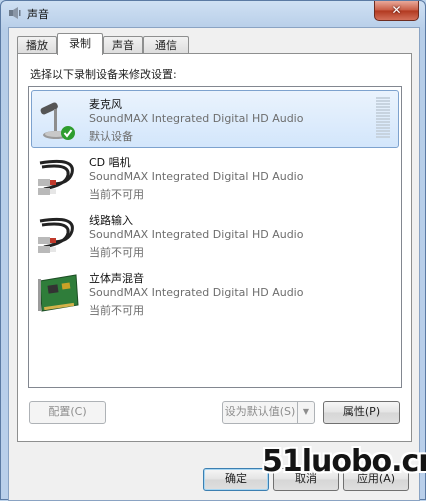 This screenshot has width=426, height=501. I want to click on device-name: 立体声混音, so click(116, 278).